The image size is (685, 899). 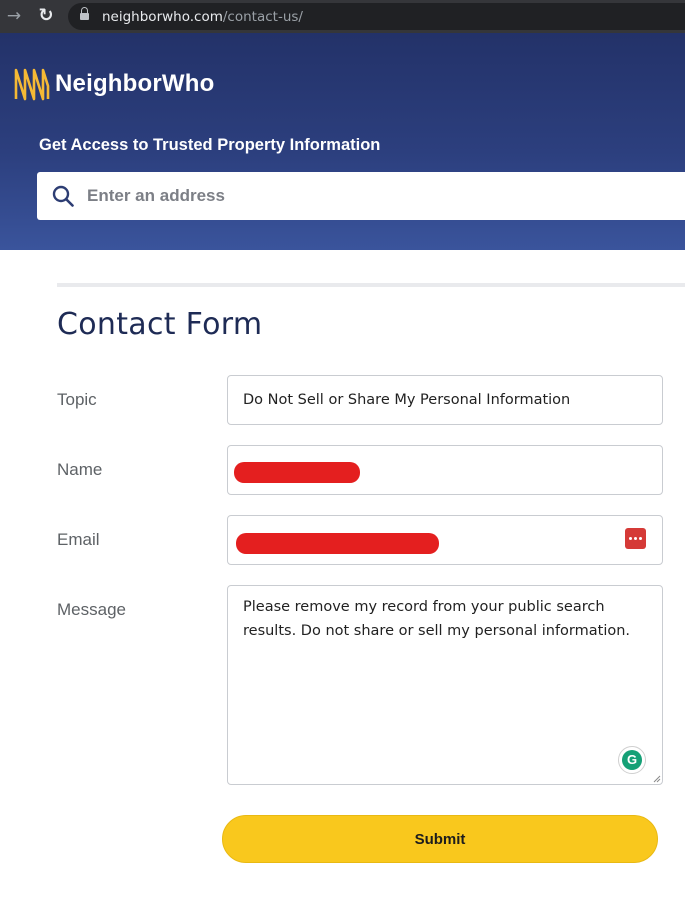 I want to click on name-label: Name, so click(x=80, y=469).